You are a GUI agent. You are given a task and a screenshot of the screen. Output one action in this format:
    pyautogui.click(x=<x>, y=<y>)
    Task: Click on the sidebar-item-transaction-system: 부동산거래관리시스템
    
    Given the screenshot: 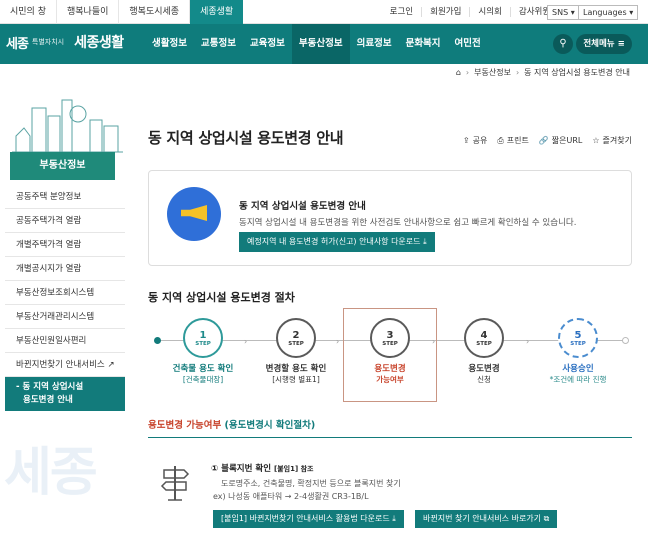 What is the action you would take?
    pyautogui.click(x=65, y=317)
    